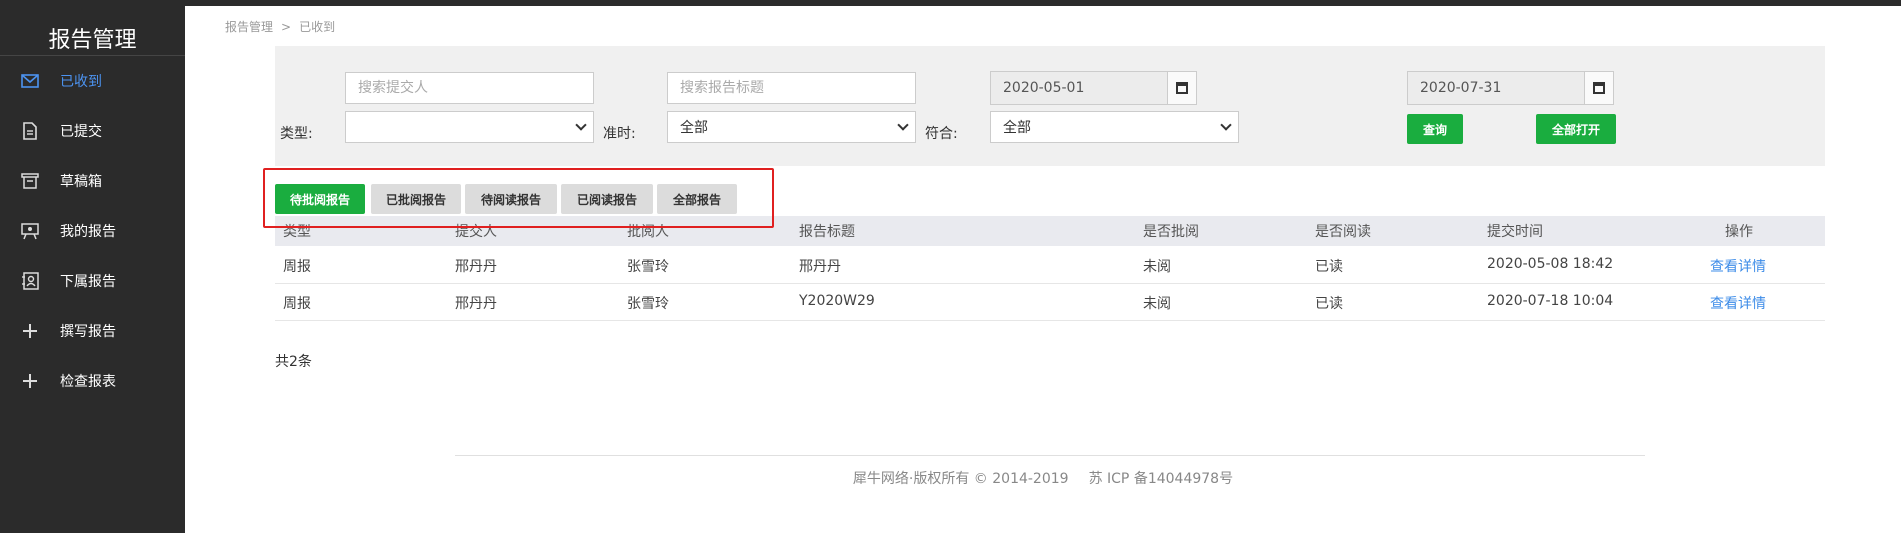 The height and width of the screenshot is (533, 1901). I want to click on table-row-1-title: 邢丹丹, so click(820, 267).